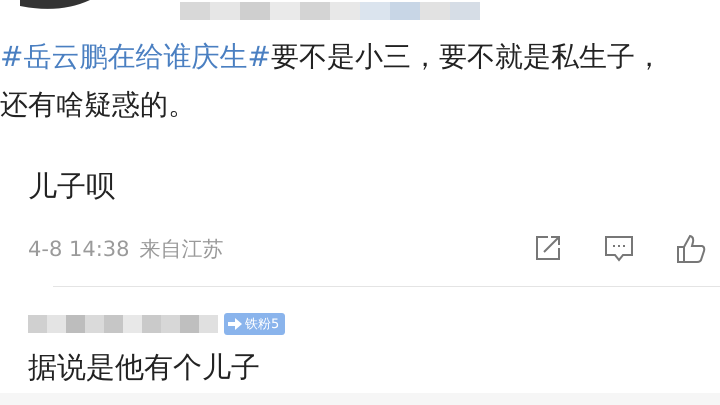 Image resolution: width=720 pixels, height=405 pixels. Describe the element at coordinates (135, 56) in the screenshot. I see `hashtag-link: #岳云鹏在给谁庆生#` at that location.